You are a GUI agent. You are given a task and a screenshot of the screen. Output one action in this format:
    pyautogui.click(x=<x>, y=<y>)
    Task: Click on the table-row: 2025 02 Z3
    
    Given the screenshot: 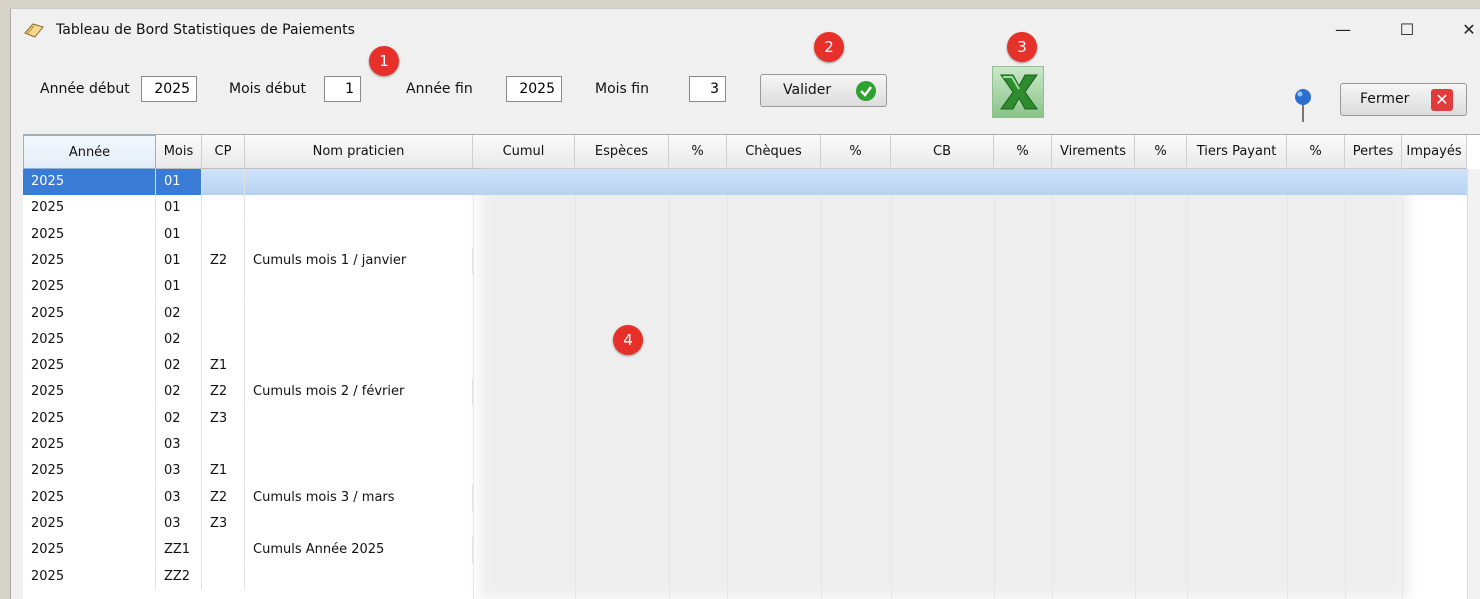 What is the action you would take?
    pyautogui.click(x=751, y=418)
    